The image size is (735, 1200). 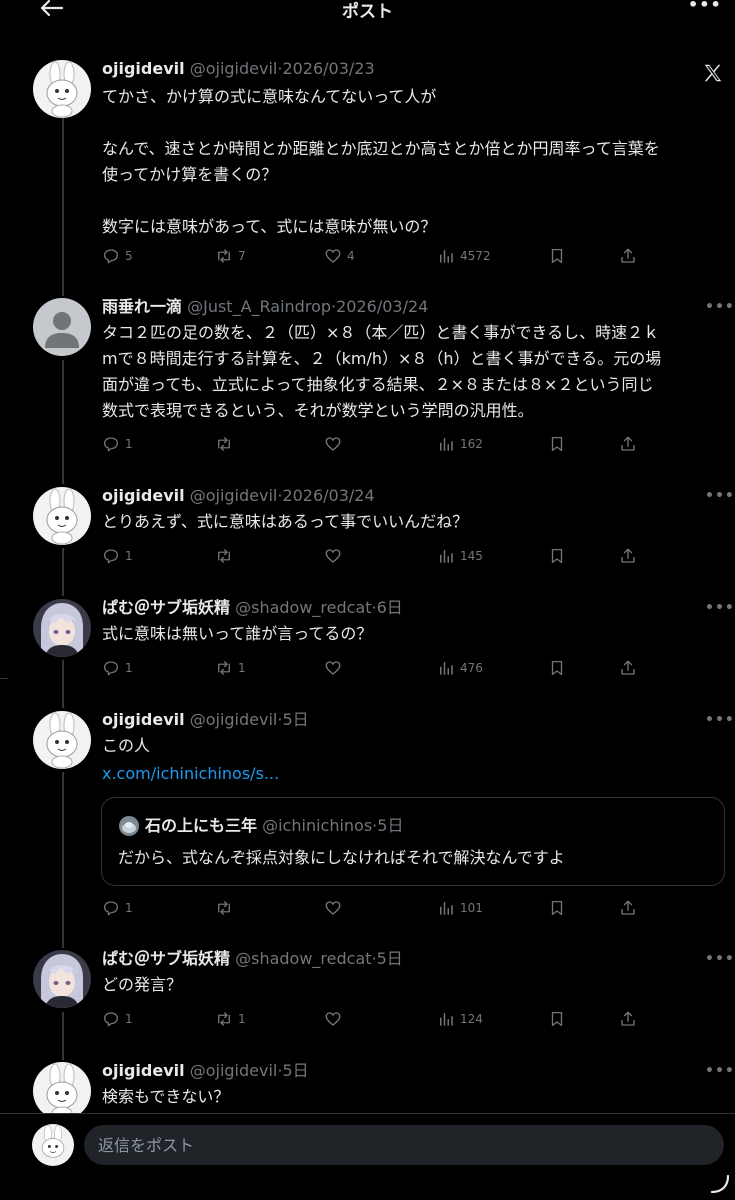 I want to click on display-name: 雨垂れ一滴, so click(x=142, y=306).